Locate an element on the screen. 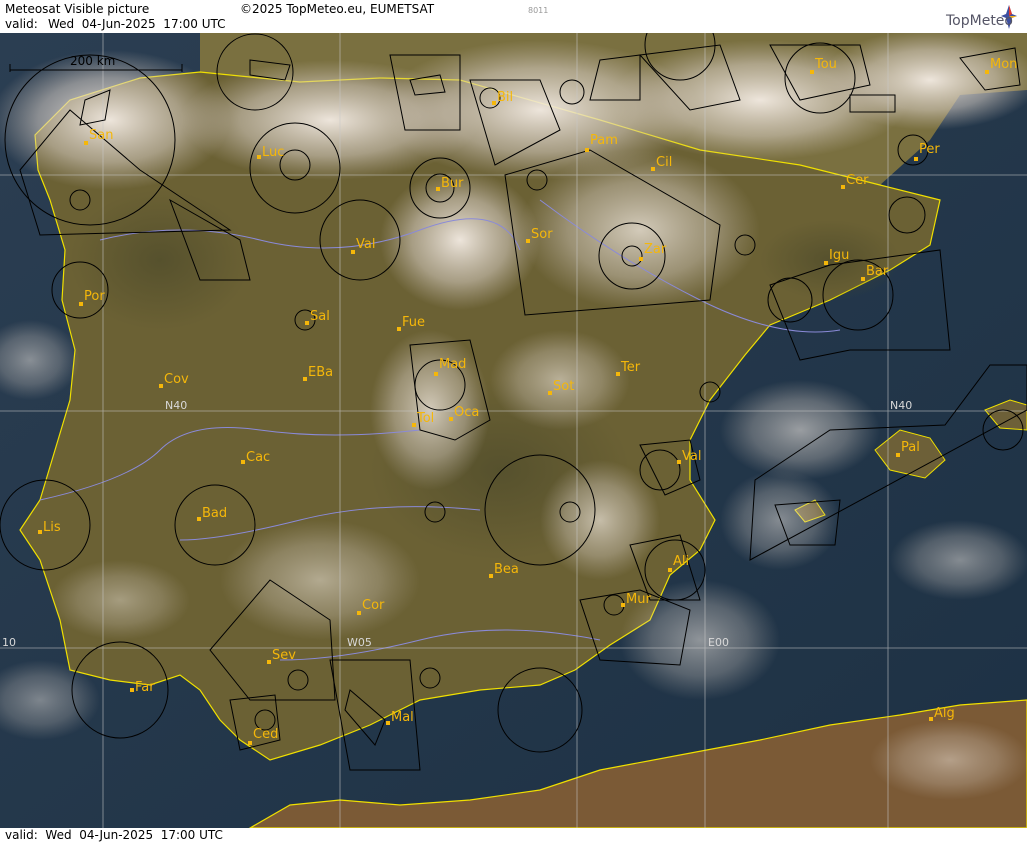 Image resolution: width=1027 pixels, height=843 pixels. grid-label-w05: W05 is located at coordinates (359, 642).